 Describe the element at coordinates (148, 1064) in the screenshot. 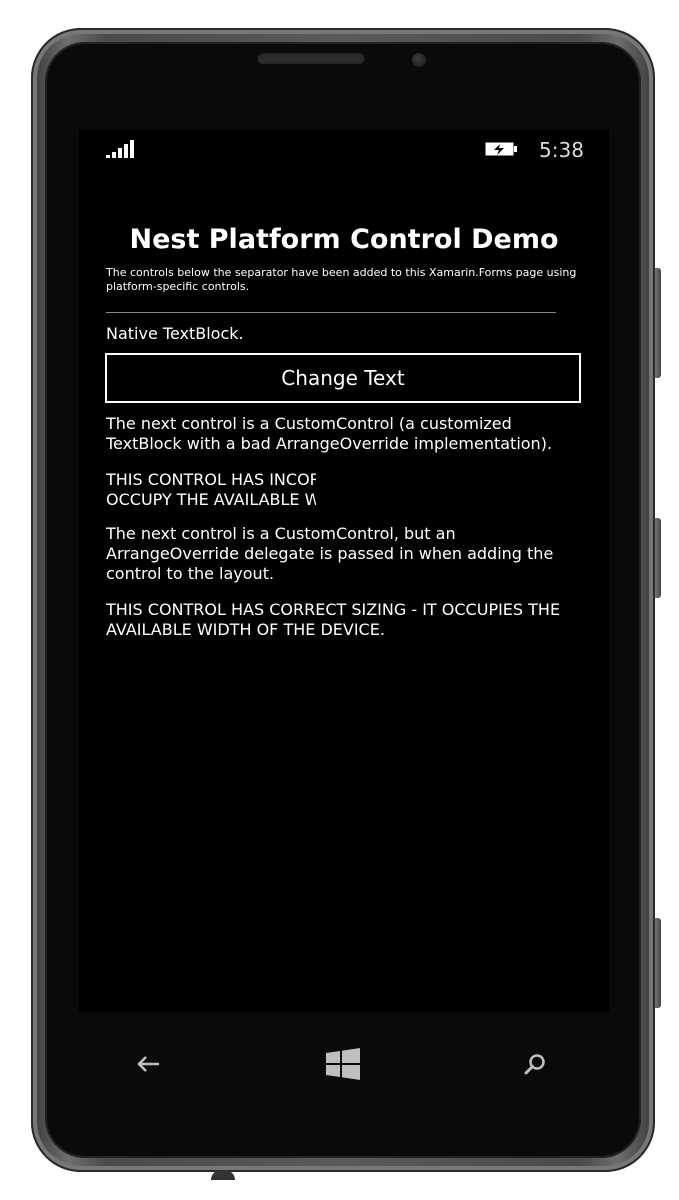

I see `back-arrow-icon` at that location.